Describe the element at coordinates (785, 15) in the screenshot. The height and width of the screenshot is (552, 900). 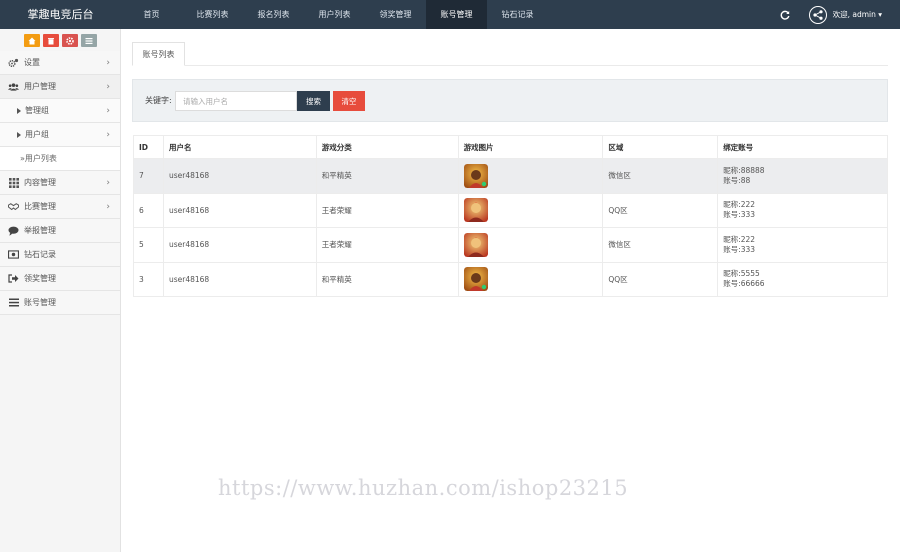
I see `refresh-icon` at that location.